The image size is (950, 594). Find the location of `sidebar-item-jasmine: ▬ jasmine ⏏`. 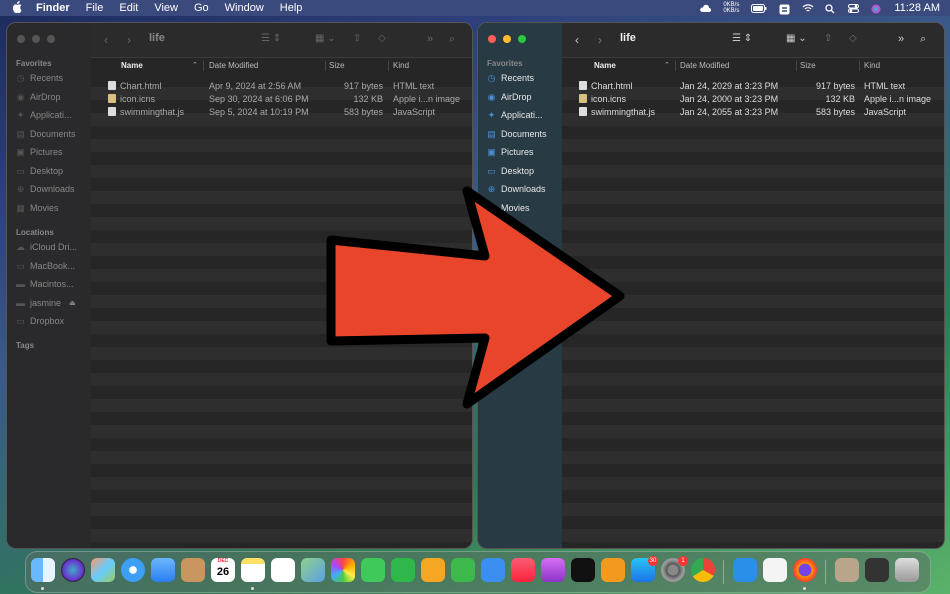

sidebar-item-jasmine: ▬ jasmine ⏏ is located at coordinates (46, 303).